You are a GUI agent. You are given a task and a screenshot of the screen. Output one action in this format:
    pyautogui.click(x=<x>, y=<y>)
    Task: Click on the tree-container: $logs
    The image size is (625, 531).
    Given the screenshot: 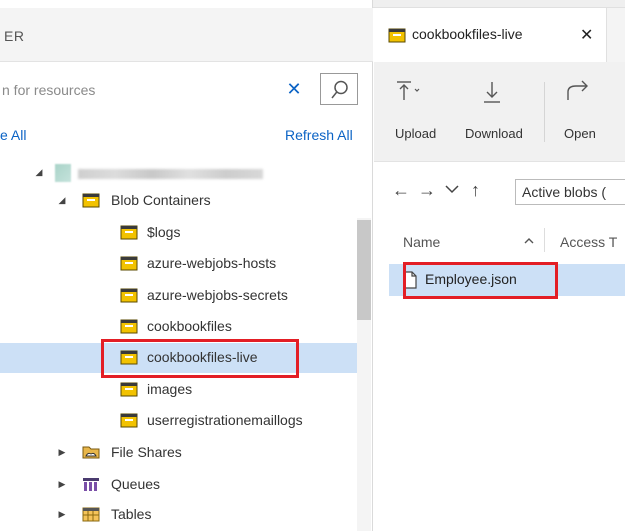 What is the action you would take?
    pyautogui.click(x=178, y=233)
    